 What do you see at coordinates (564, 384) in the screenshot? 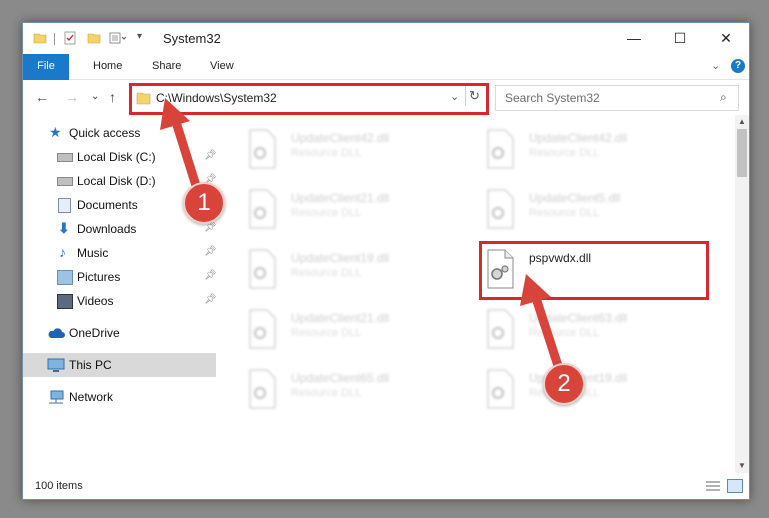
I see `step-2-badge: 2` at bounding box center [564, 384].